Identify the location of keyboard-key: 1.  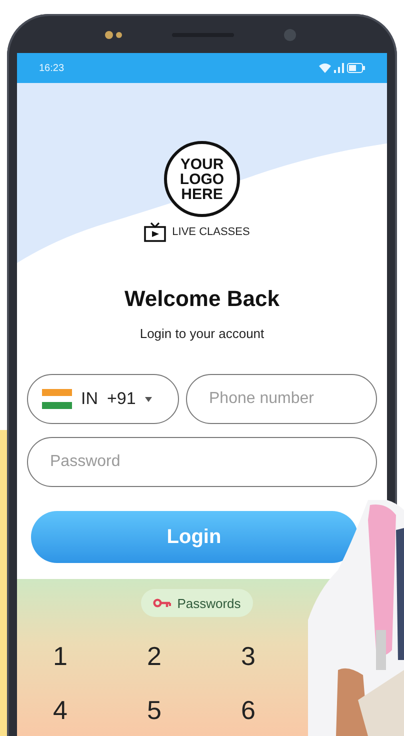
(60, 656).